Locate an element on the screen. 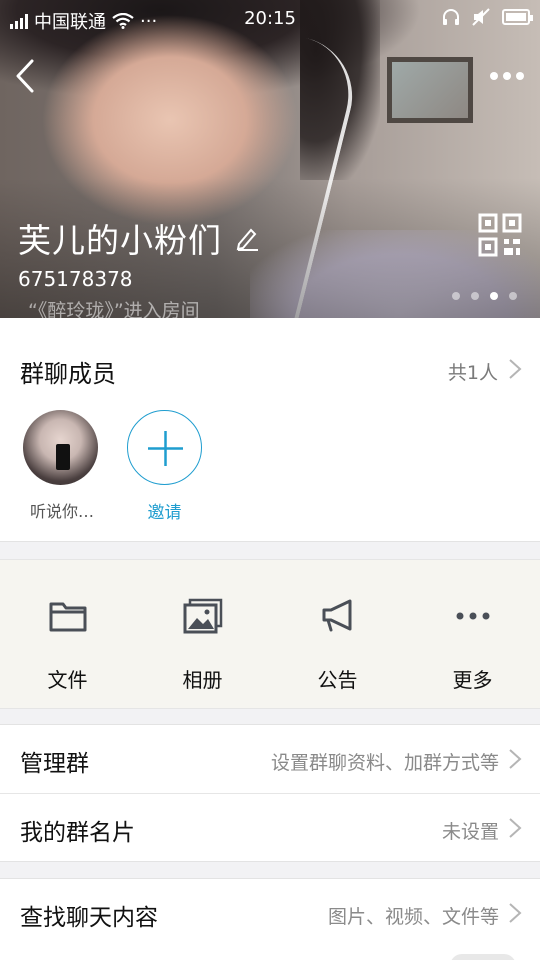  megaphone-icon is located at coordinates (337, 615).